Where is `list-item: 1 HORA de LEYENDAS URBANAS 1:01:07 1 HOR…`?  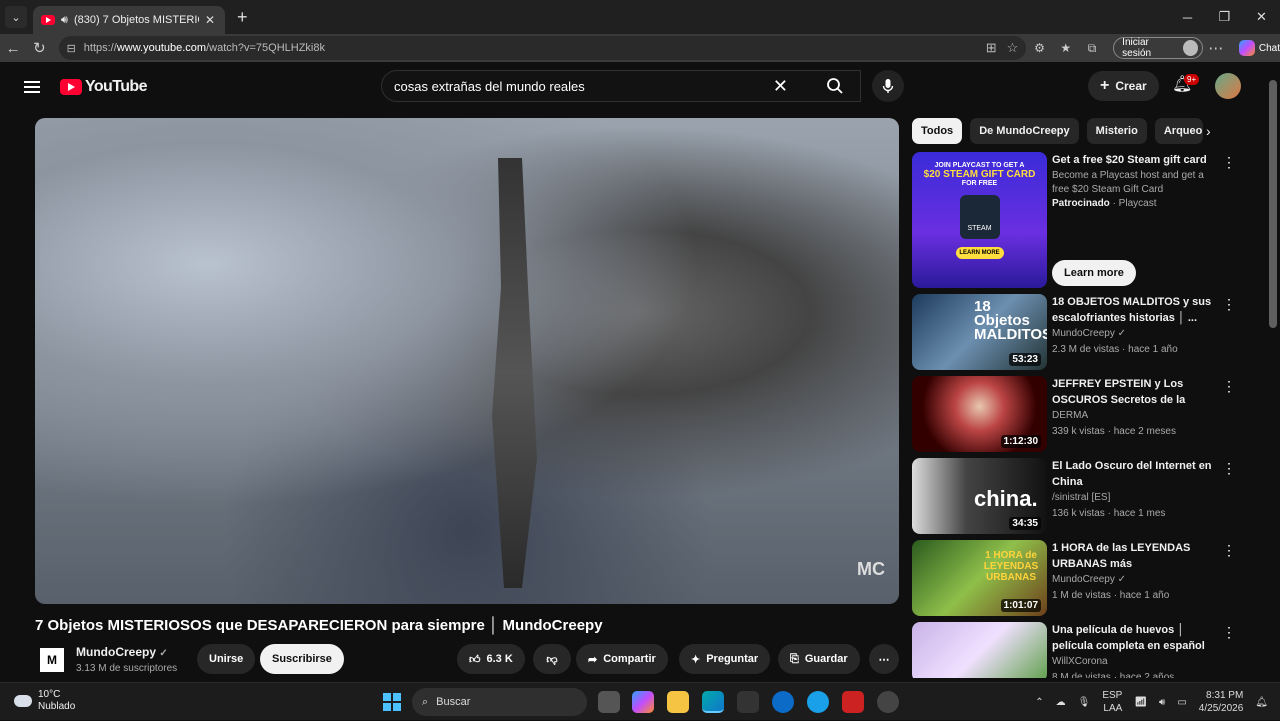 list-item: 1 HORA de LEYENDAS URBANAS 1:01:07 1 HOR… is located at coordinates (1077, 578).